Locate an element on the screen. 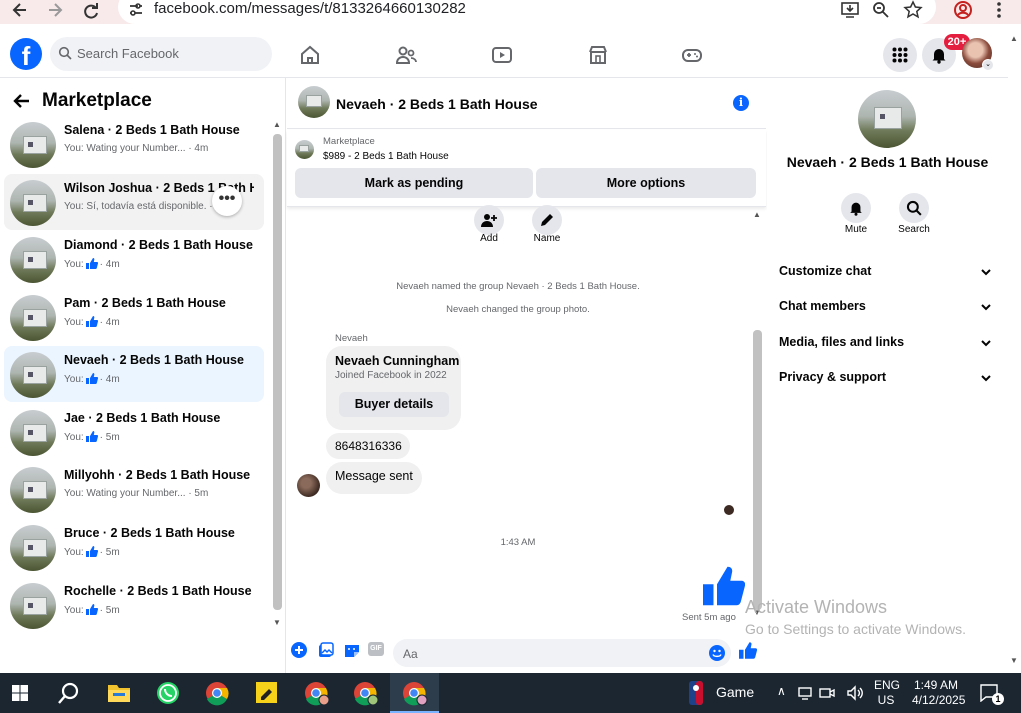  page-scrollbar: ▲ ▼ is located at coordinates (1014, 348).